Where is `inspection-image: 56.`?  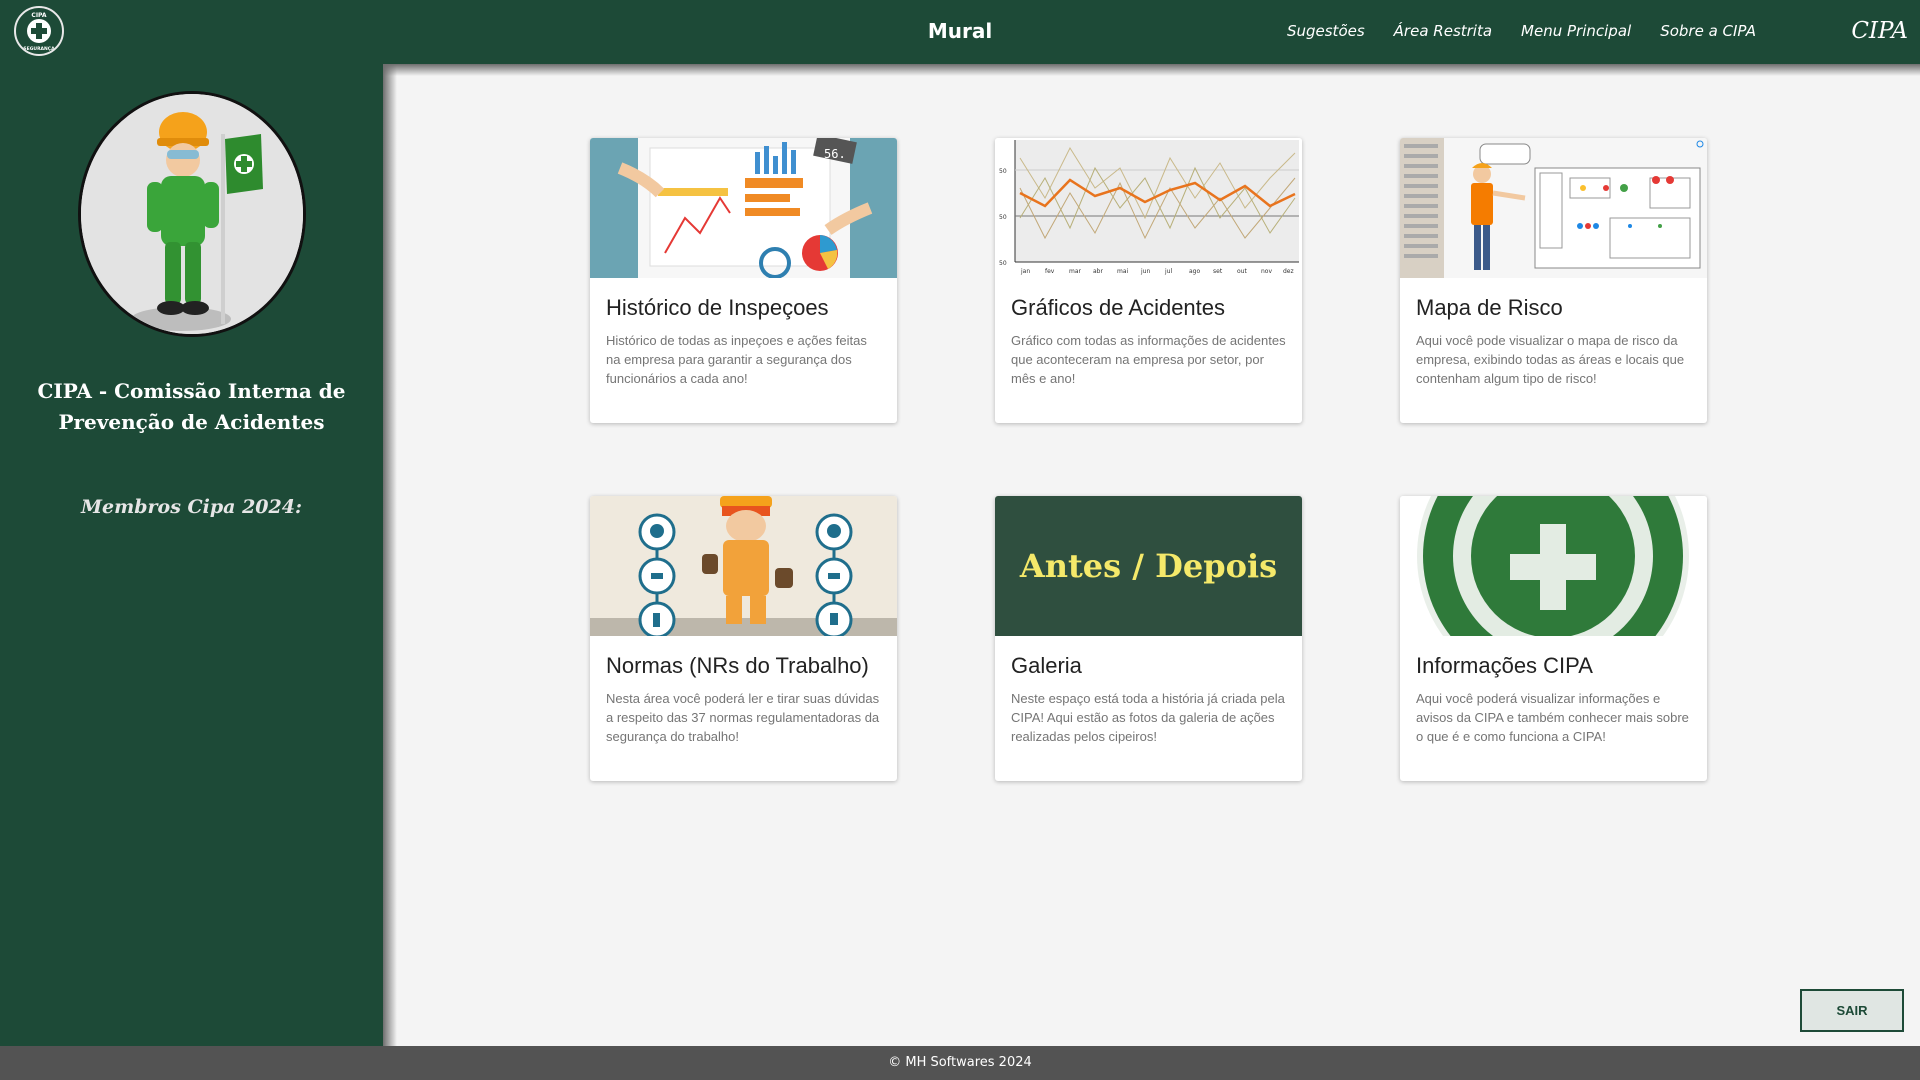 inspection-image: 56. is located at coordinates (743, 208).